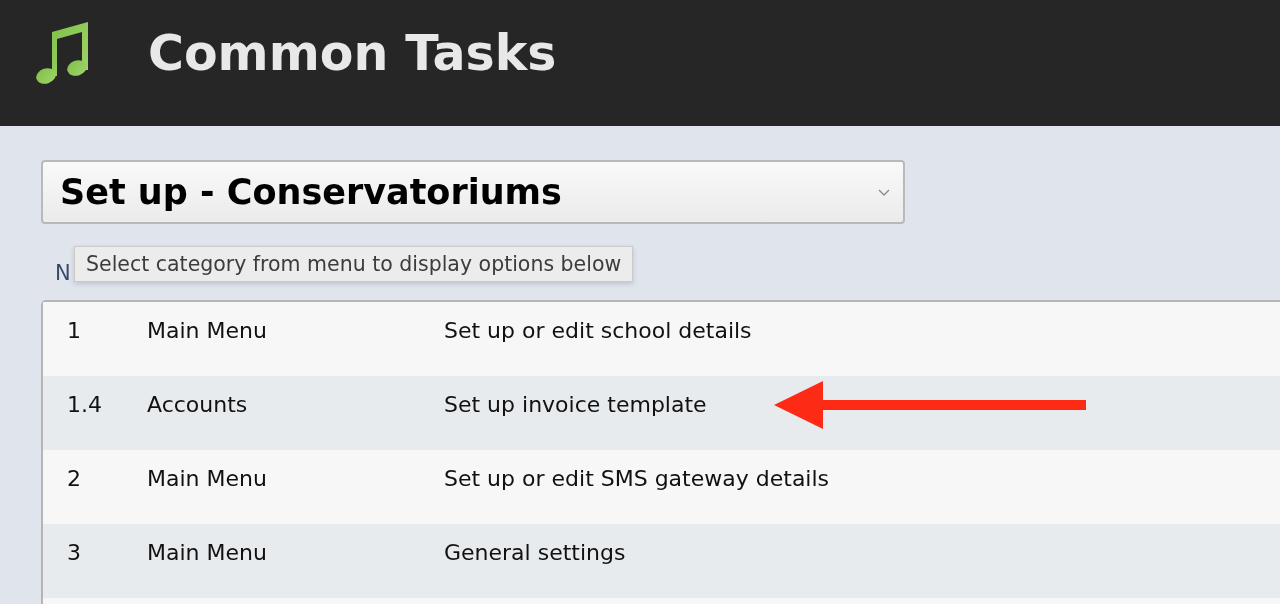 The height and width of the screenshot is (604, 1280). What do you see at coordinates (661, 561) in the screenshot?
I see `table-row: 3 Main Menu General settings` at bounding box center [661, 561].